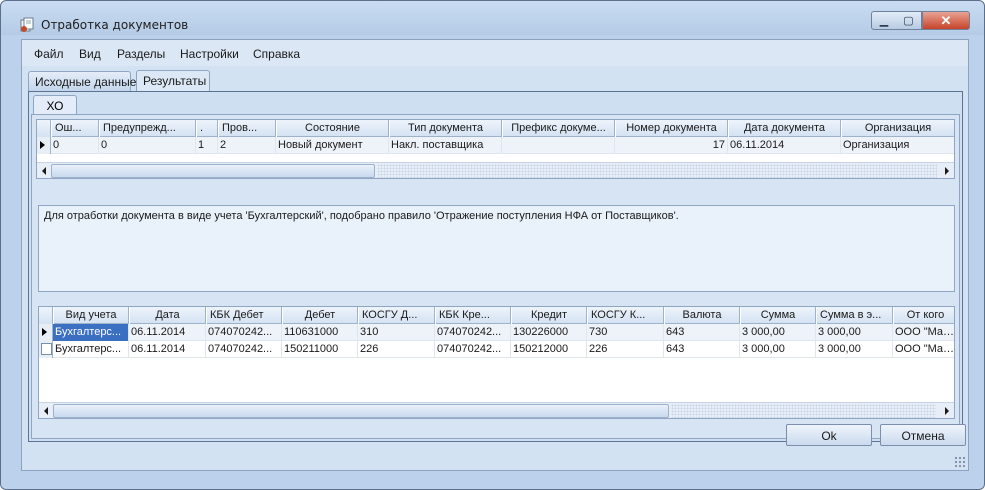 This screenshot has width=985, height=490. What do you see at coordinates (897, 145) in the screenshot?
I see `cell-organization: Организация` at bounding box center [897, 145].